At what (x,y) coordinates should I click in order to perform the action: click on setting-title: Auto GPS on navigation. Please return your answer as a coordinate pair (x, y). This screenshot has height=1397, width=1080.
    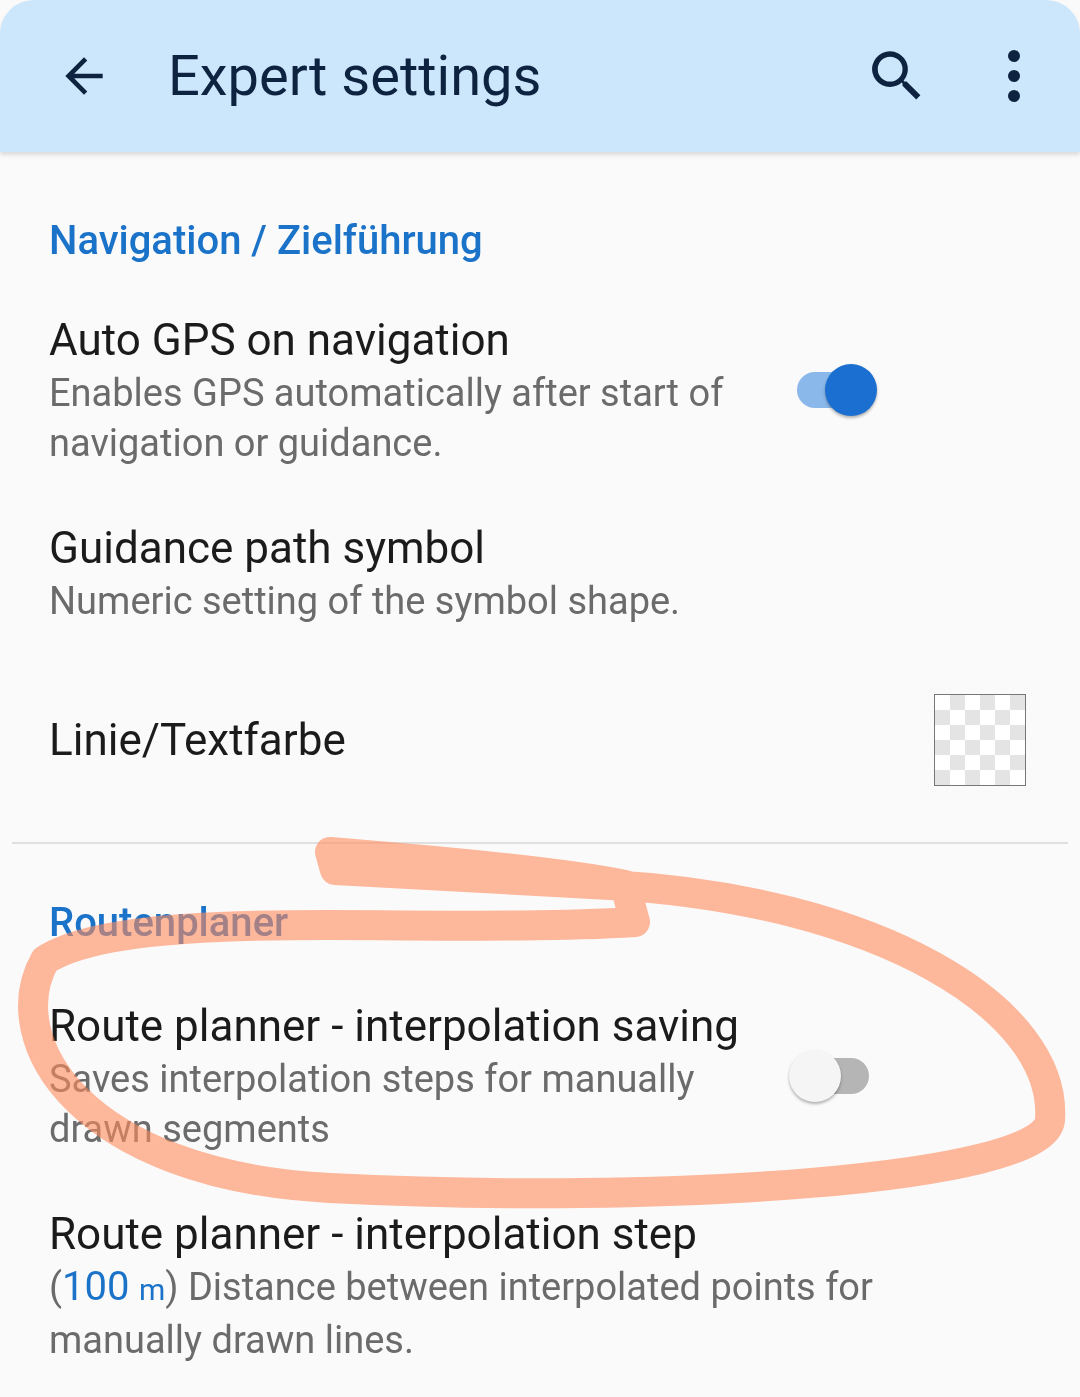
    Looking at the image, I should click on (280, 340).